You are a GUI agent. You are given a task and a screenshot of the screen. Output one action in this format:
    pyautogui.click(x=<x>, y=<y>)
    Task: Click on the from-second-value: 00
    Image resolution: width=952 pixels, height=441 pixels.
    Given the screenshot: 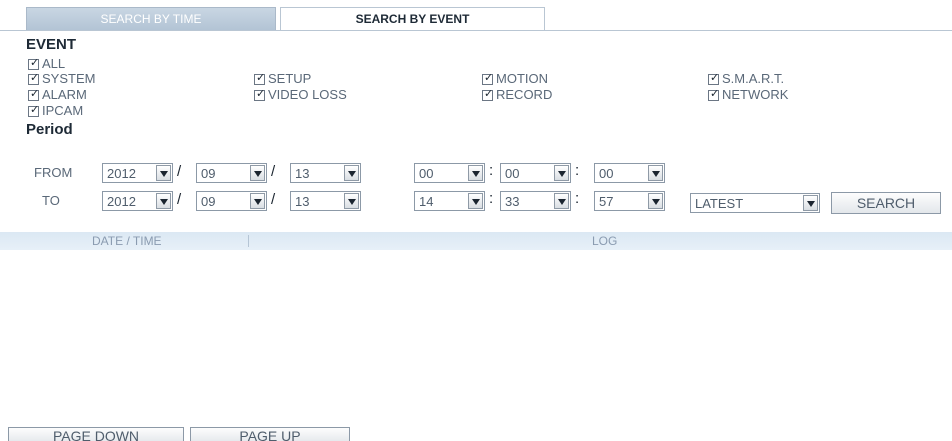 What is the action you would take?
    pyautogui.click(x=606, y=173)
    